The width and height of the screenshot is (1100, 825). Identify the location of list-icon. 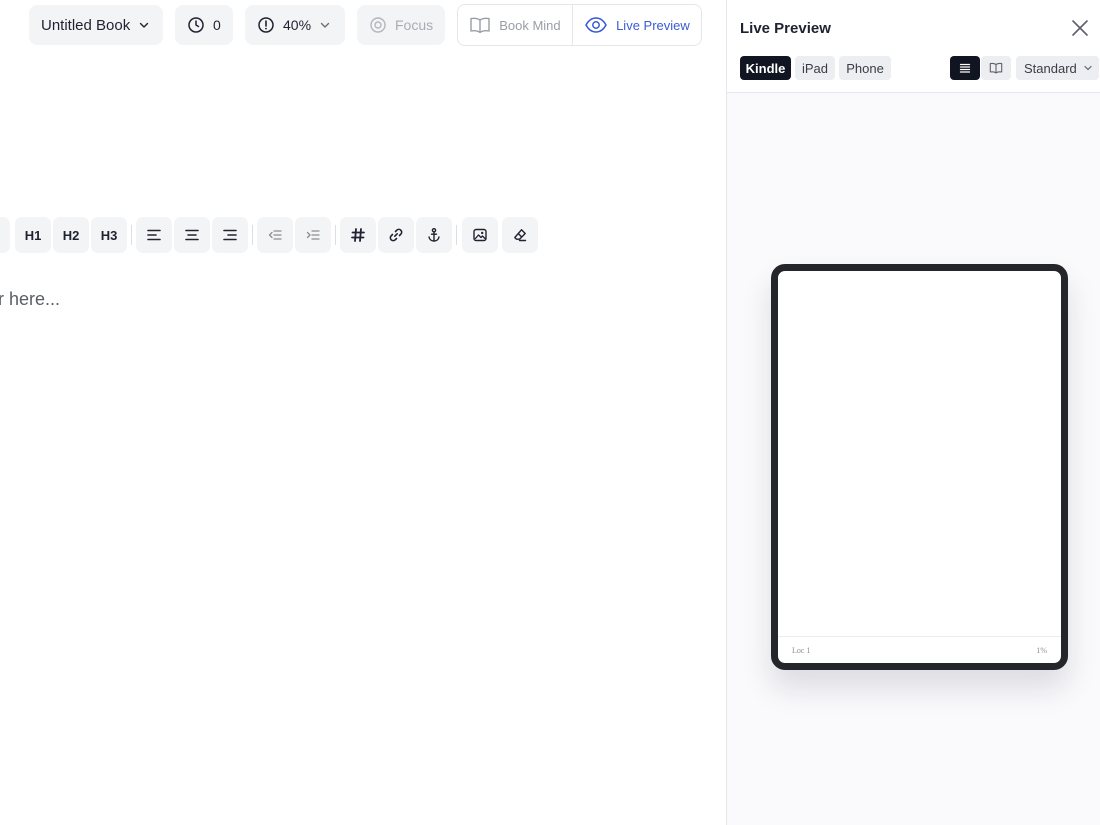
(965, 68).